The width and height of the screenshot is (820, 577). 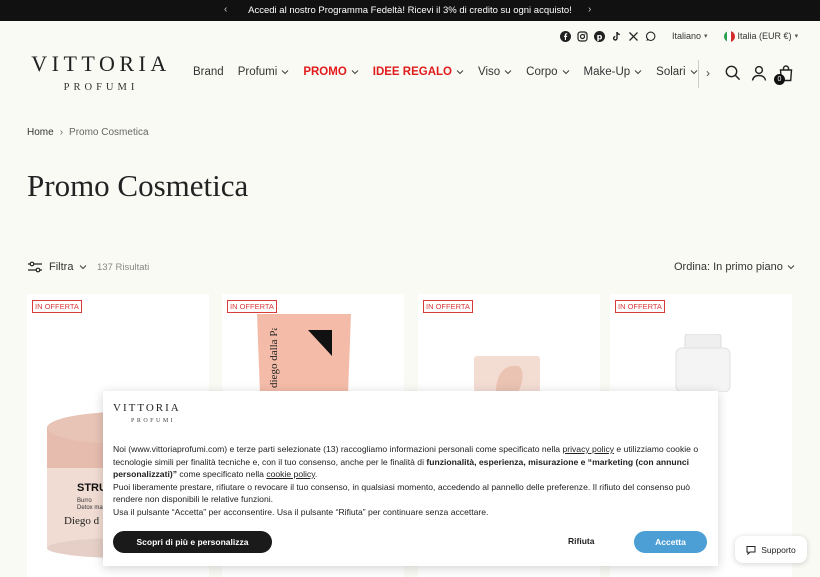 What do you see at coordinates (123, 267) in the screenshot?
I see `results-count: 137 Risultati` at bounding box center [123, 267].